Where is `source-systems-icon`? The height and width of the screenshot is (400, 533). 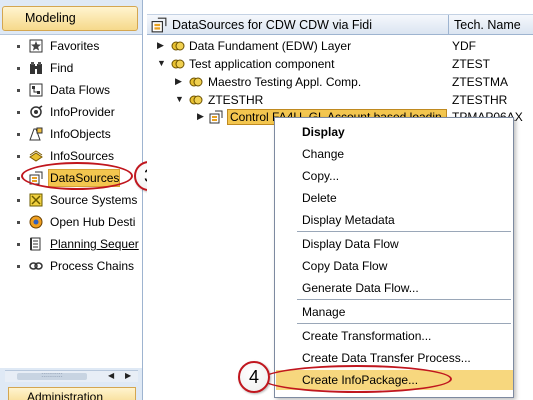
source-systems-icon is located at coordinates (36, 200).